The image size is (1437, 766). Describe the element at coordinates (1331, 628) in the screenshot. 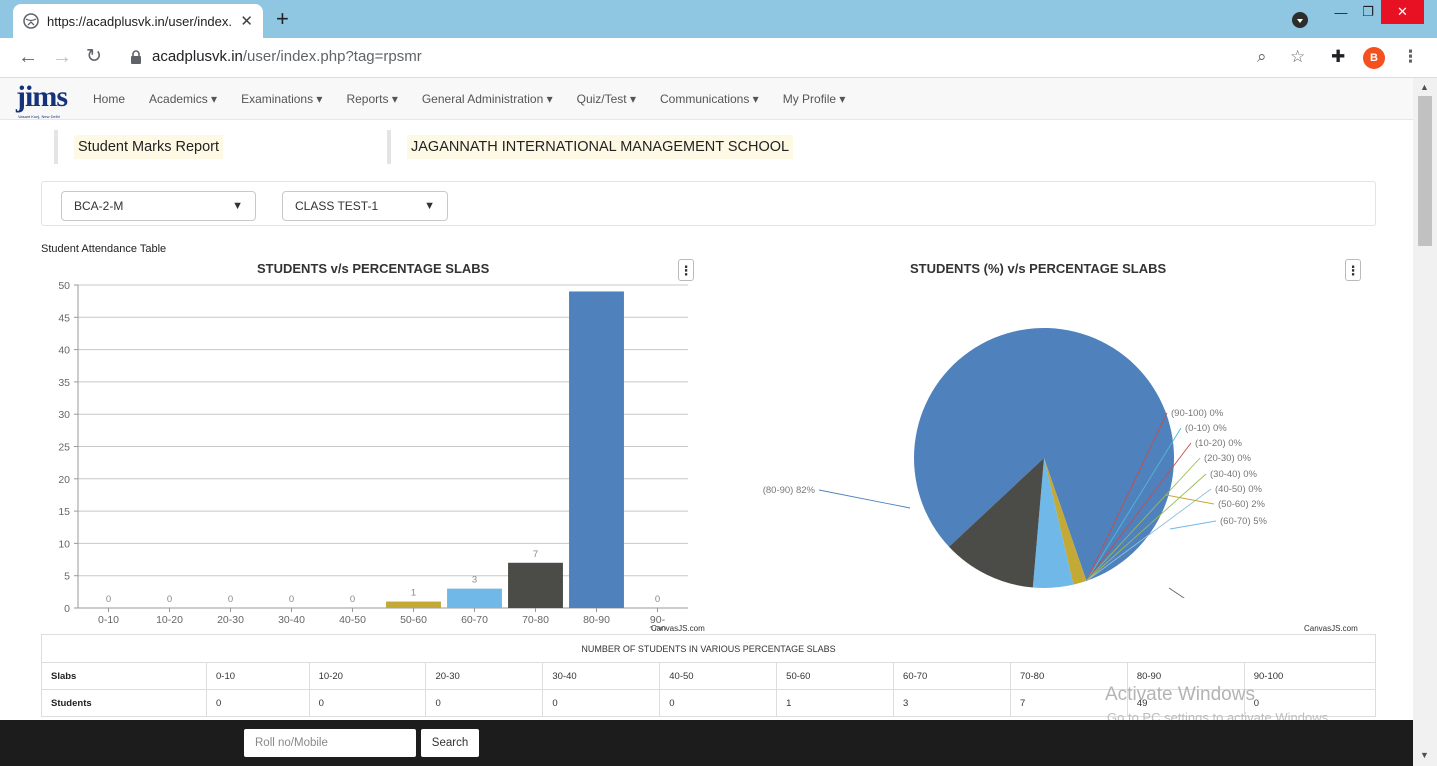

I see `pie-chart-credit: CanvasJS.com` at that location.